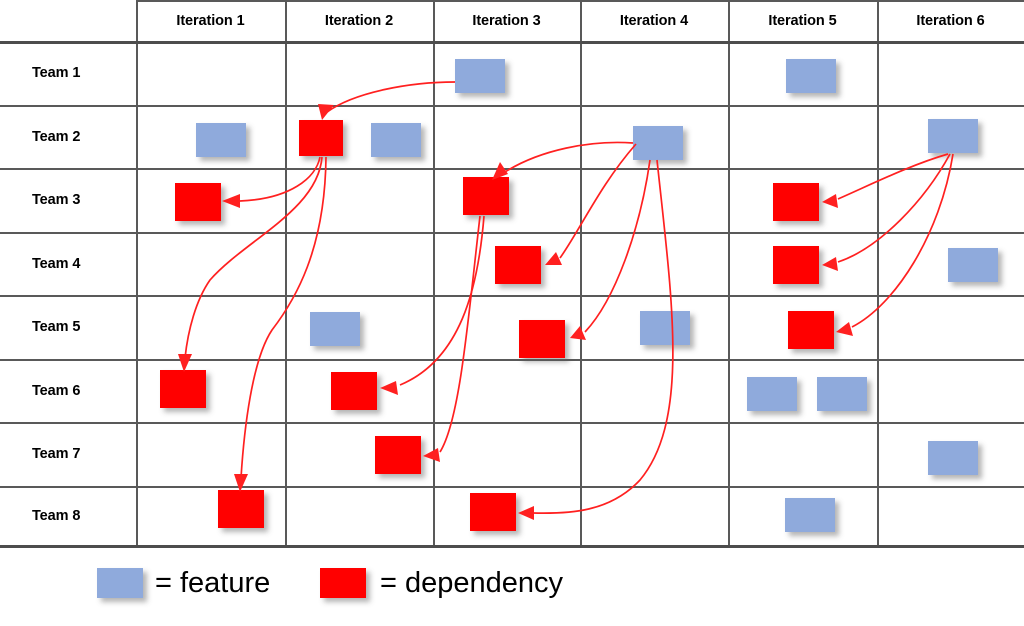 The width and height of the screenshot is (1024, 626). What do you see at coordinates (56, 454) in the screenshot?
I see `row-header-team-7: Team 7` at bounding box center [56, 454].